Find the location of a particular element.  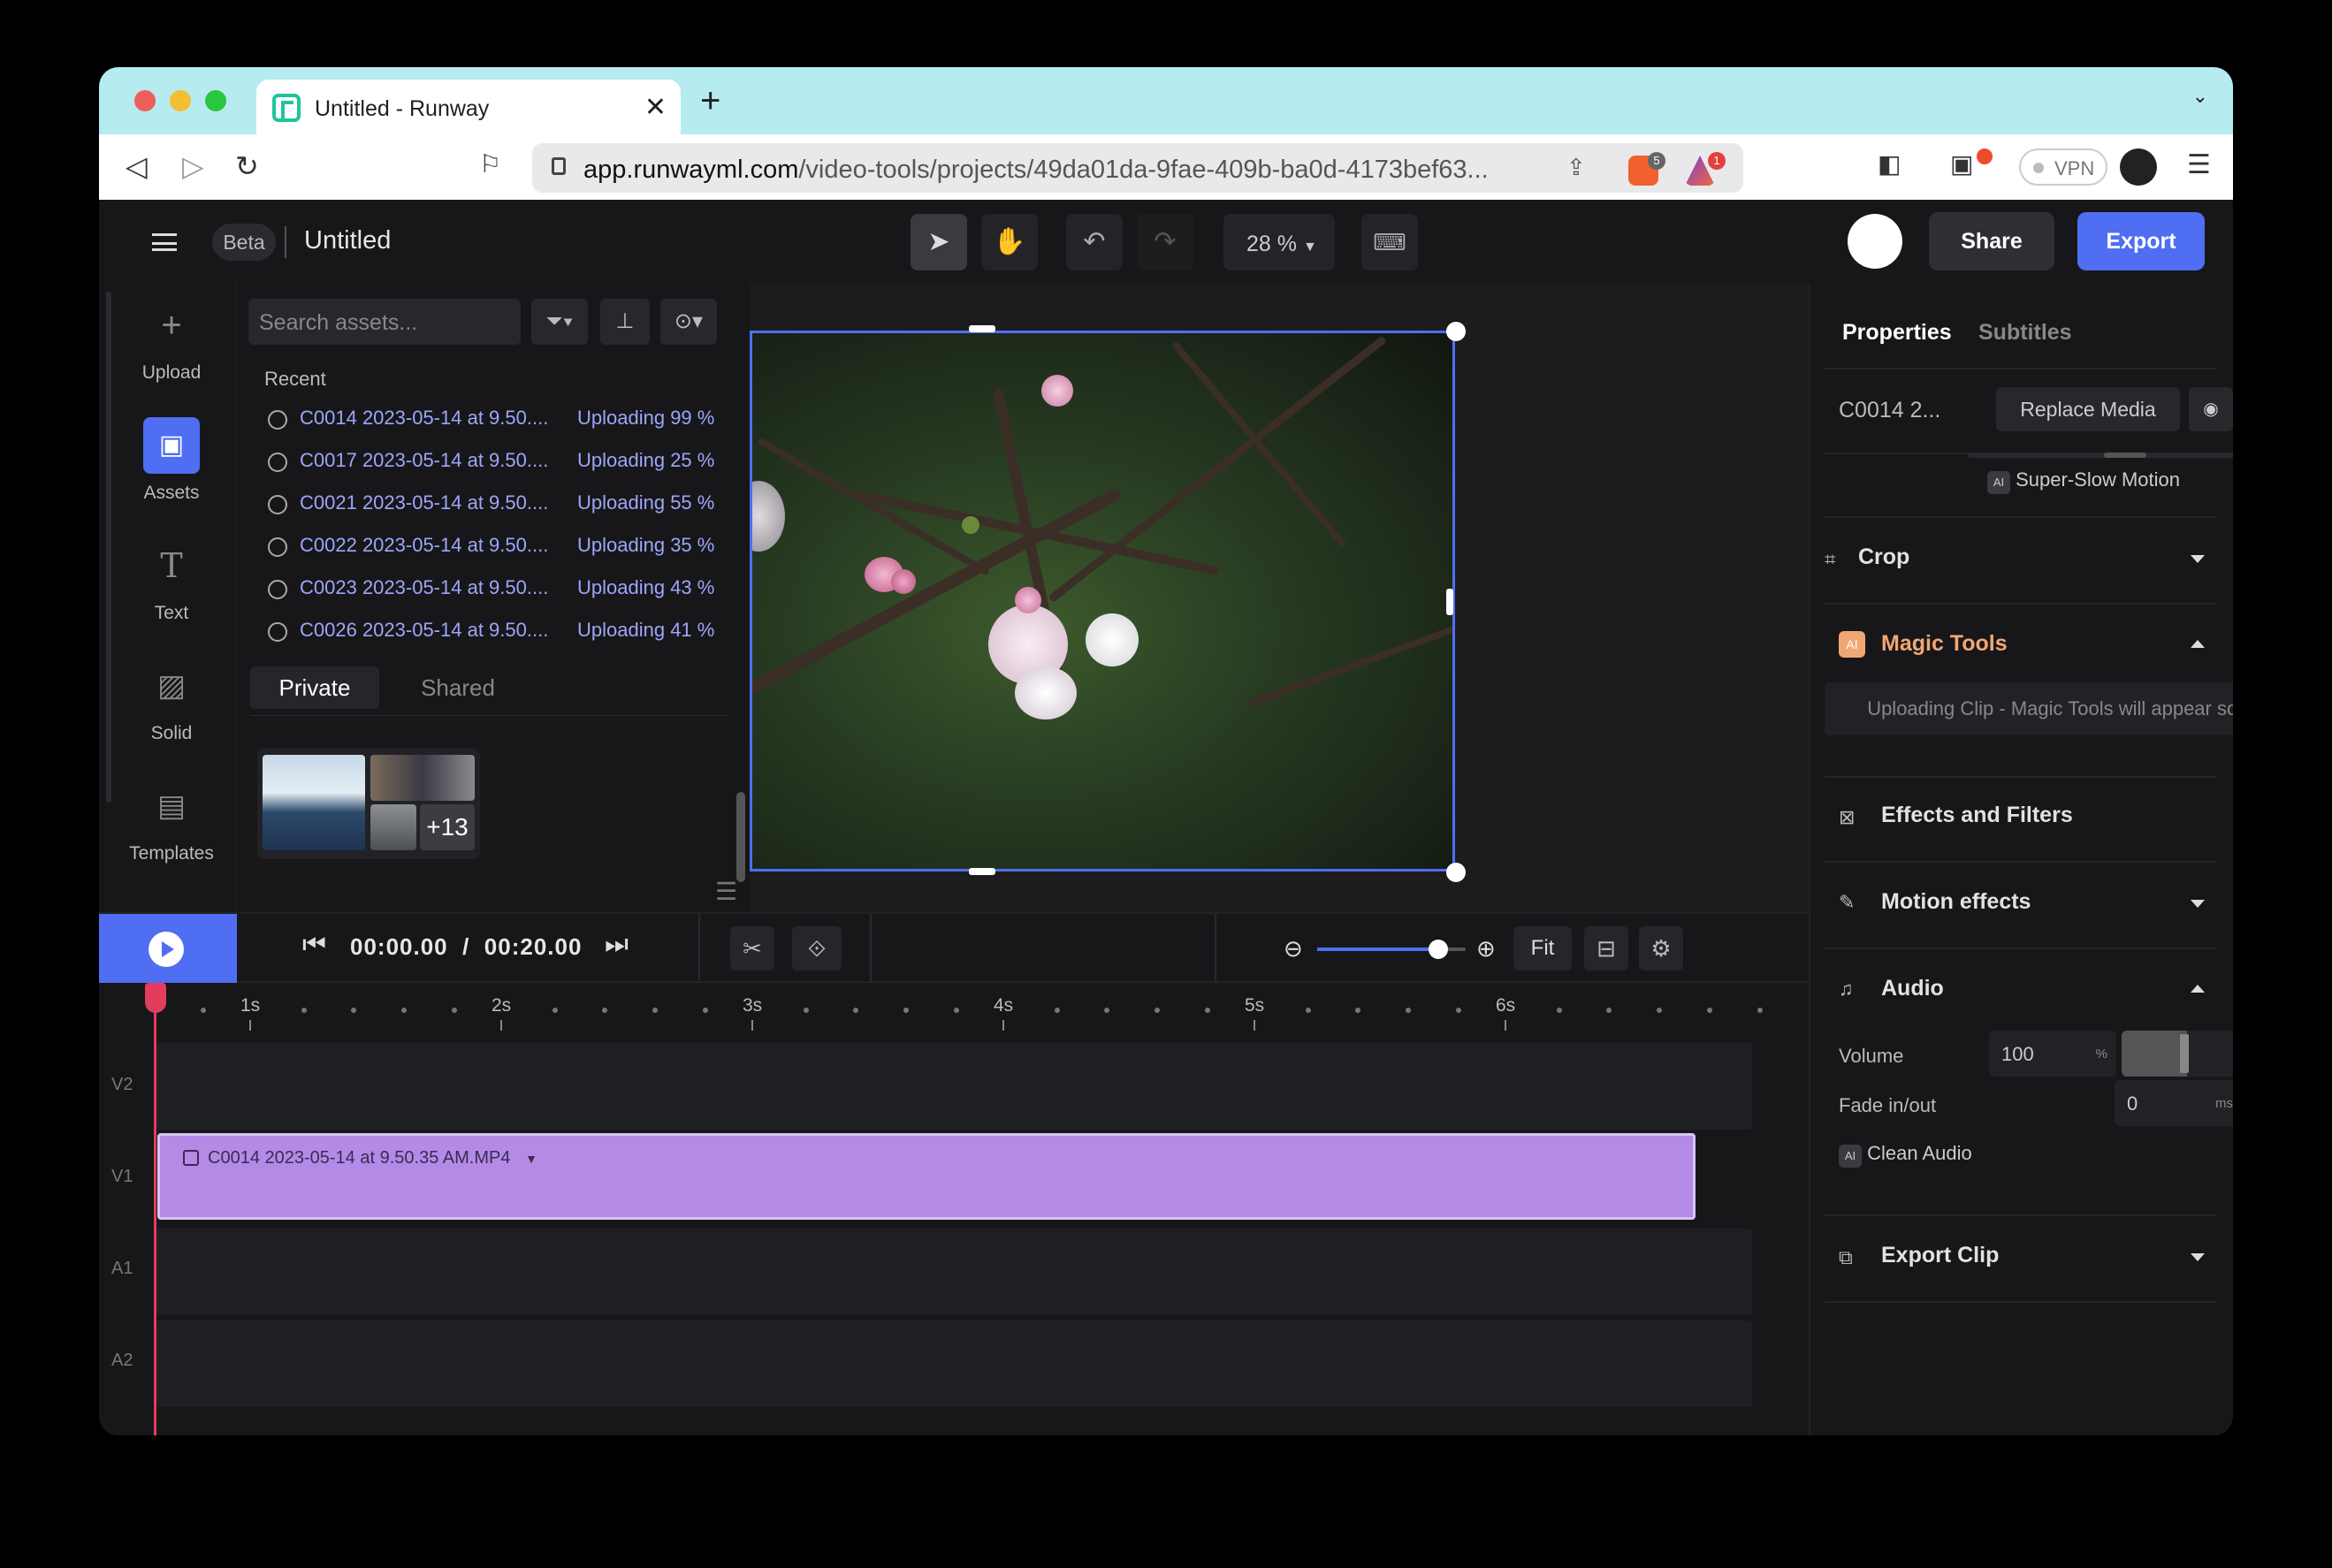

rail-templates: ▤ Templates is located at coordinates (171, 821).